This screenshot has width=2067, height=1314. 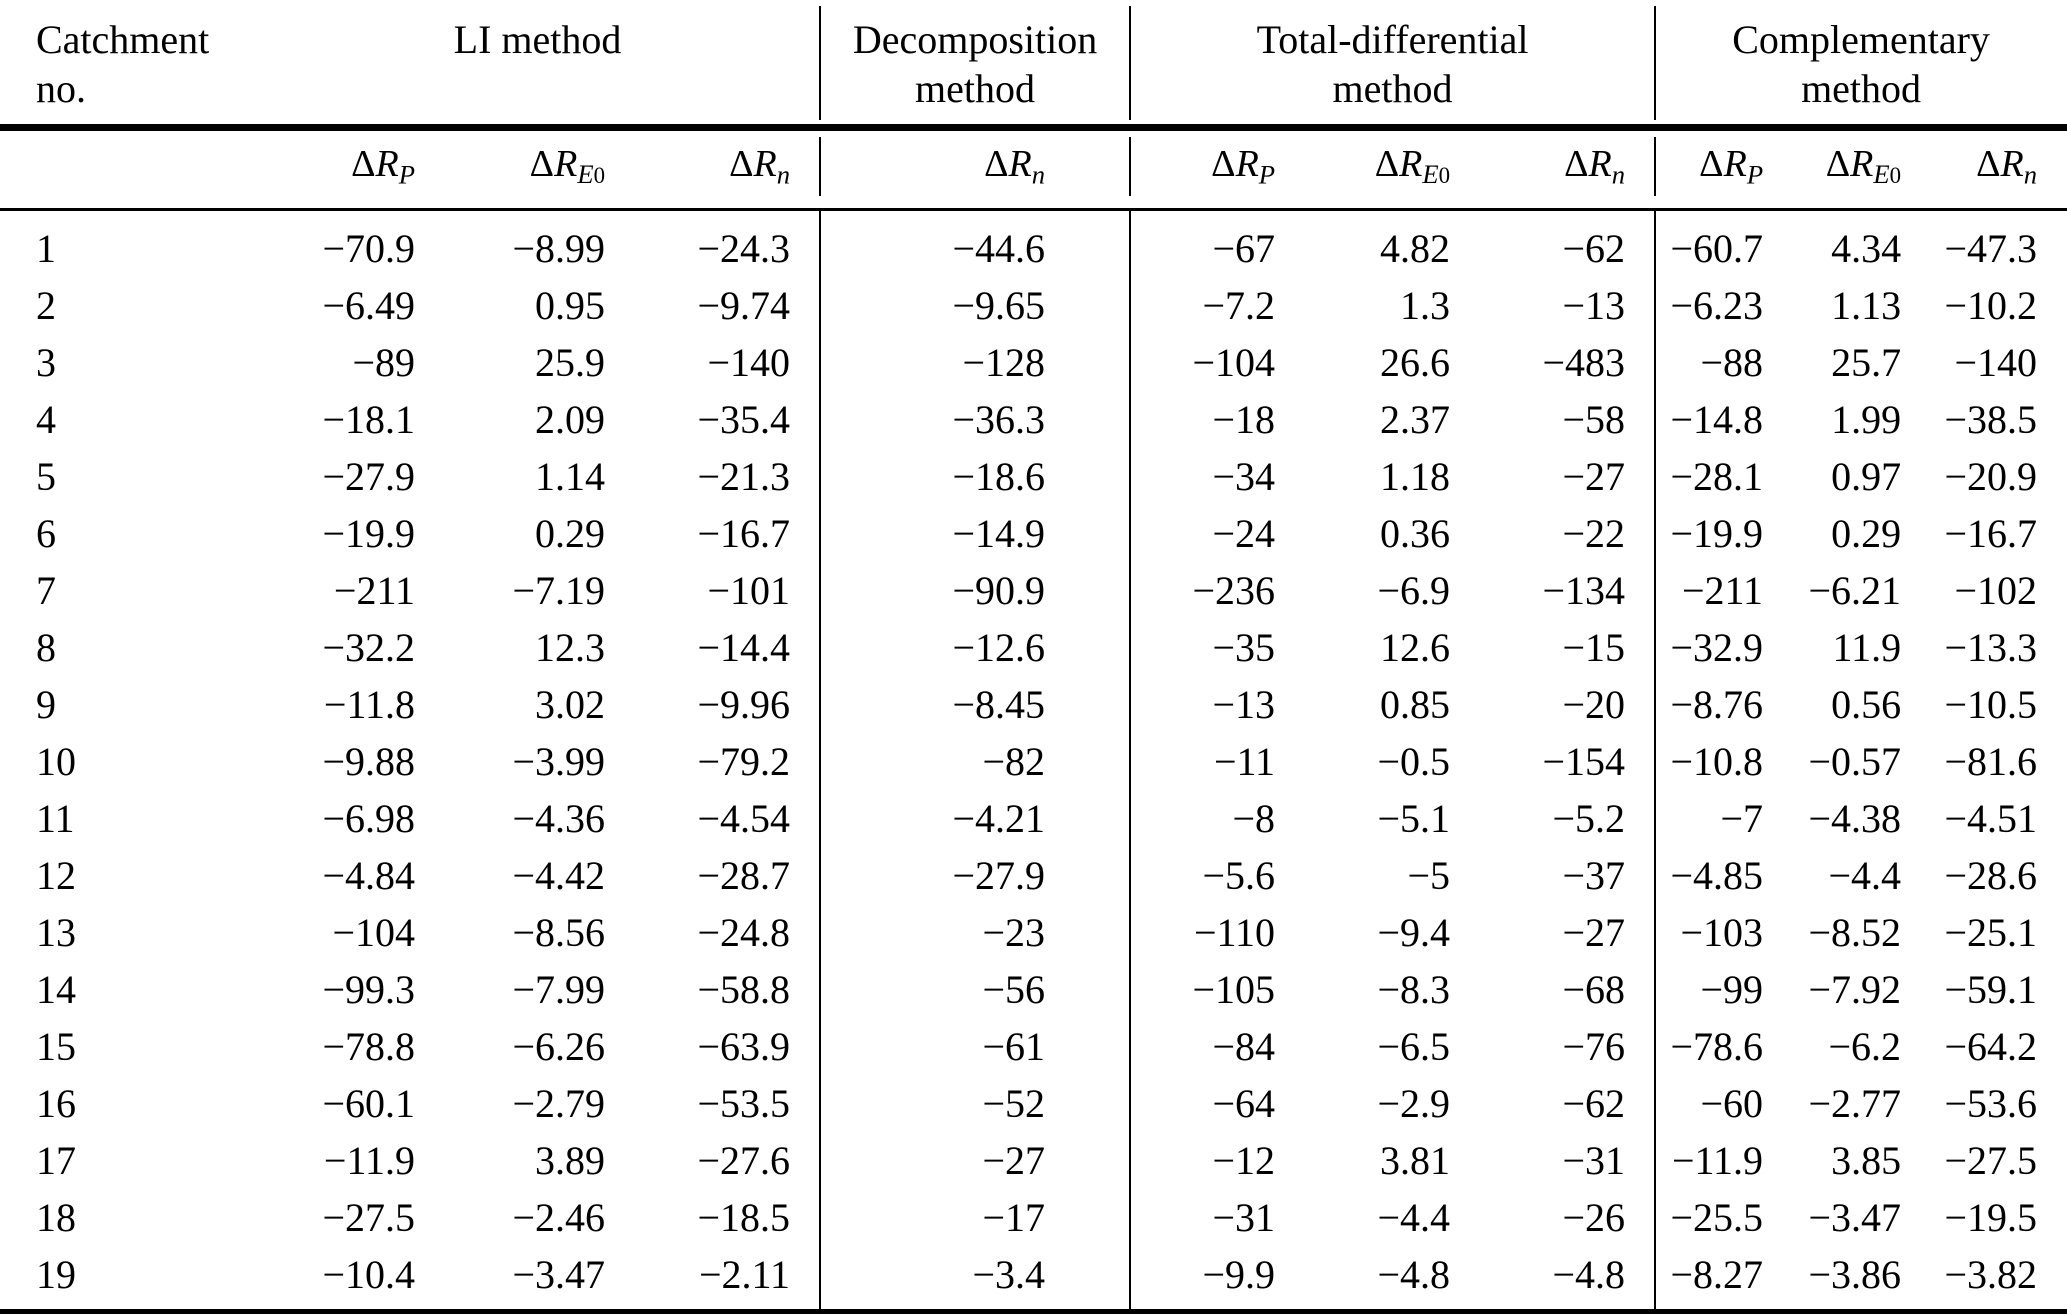 I want to click on cell-complementary-delta-R-P: −32.9, so click(x=1723, y=648).